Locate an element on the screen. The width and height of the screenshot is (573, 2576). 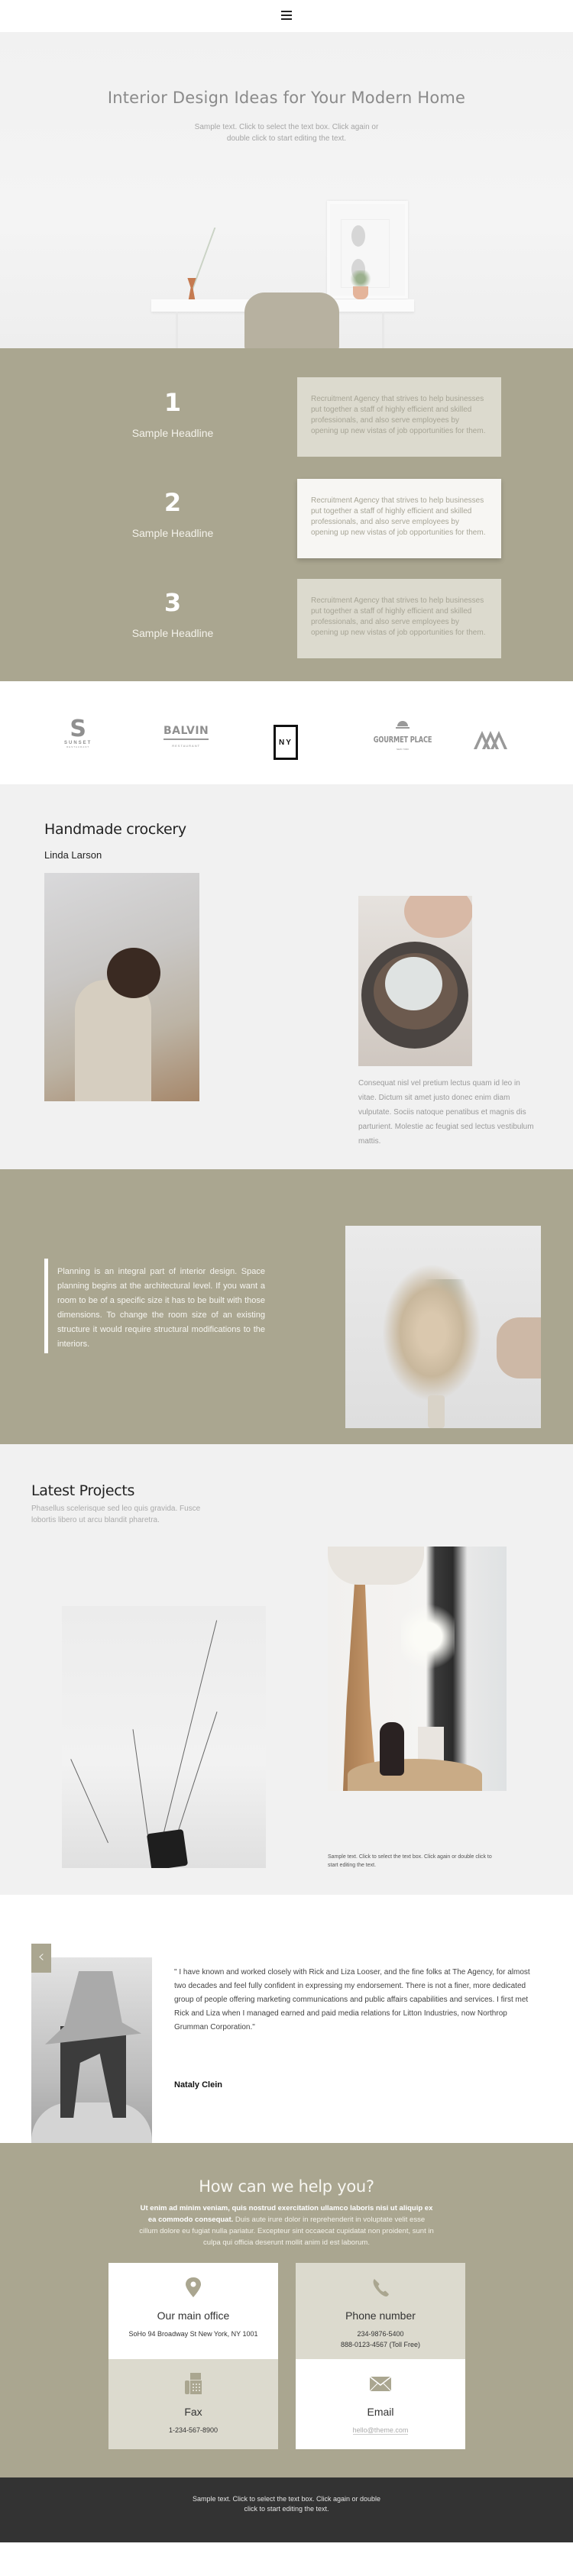
logo-balvin: BALVIN RESTAURANT is located at coordinates (186, 736).